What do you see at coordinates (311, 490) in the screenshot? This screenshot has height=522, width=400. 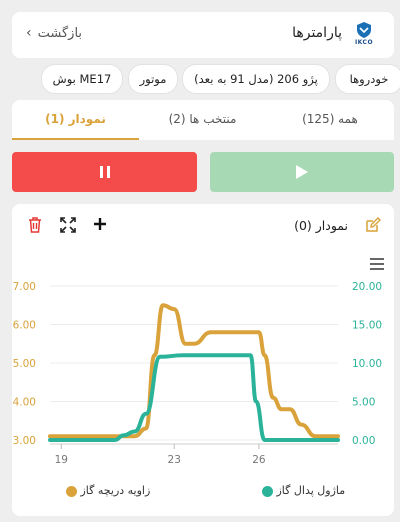 I see `legend-label: ماژول پدال گاز` at bounding box center [311, 490].